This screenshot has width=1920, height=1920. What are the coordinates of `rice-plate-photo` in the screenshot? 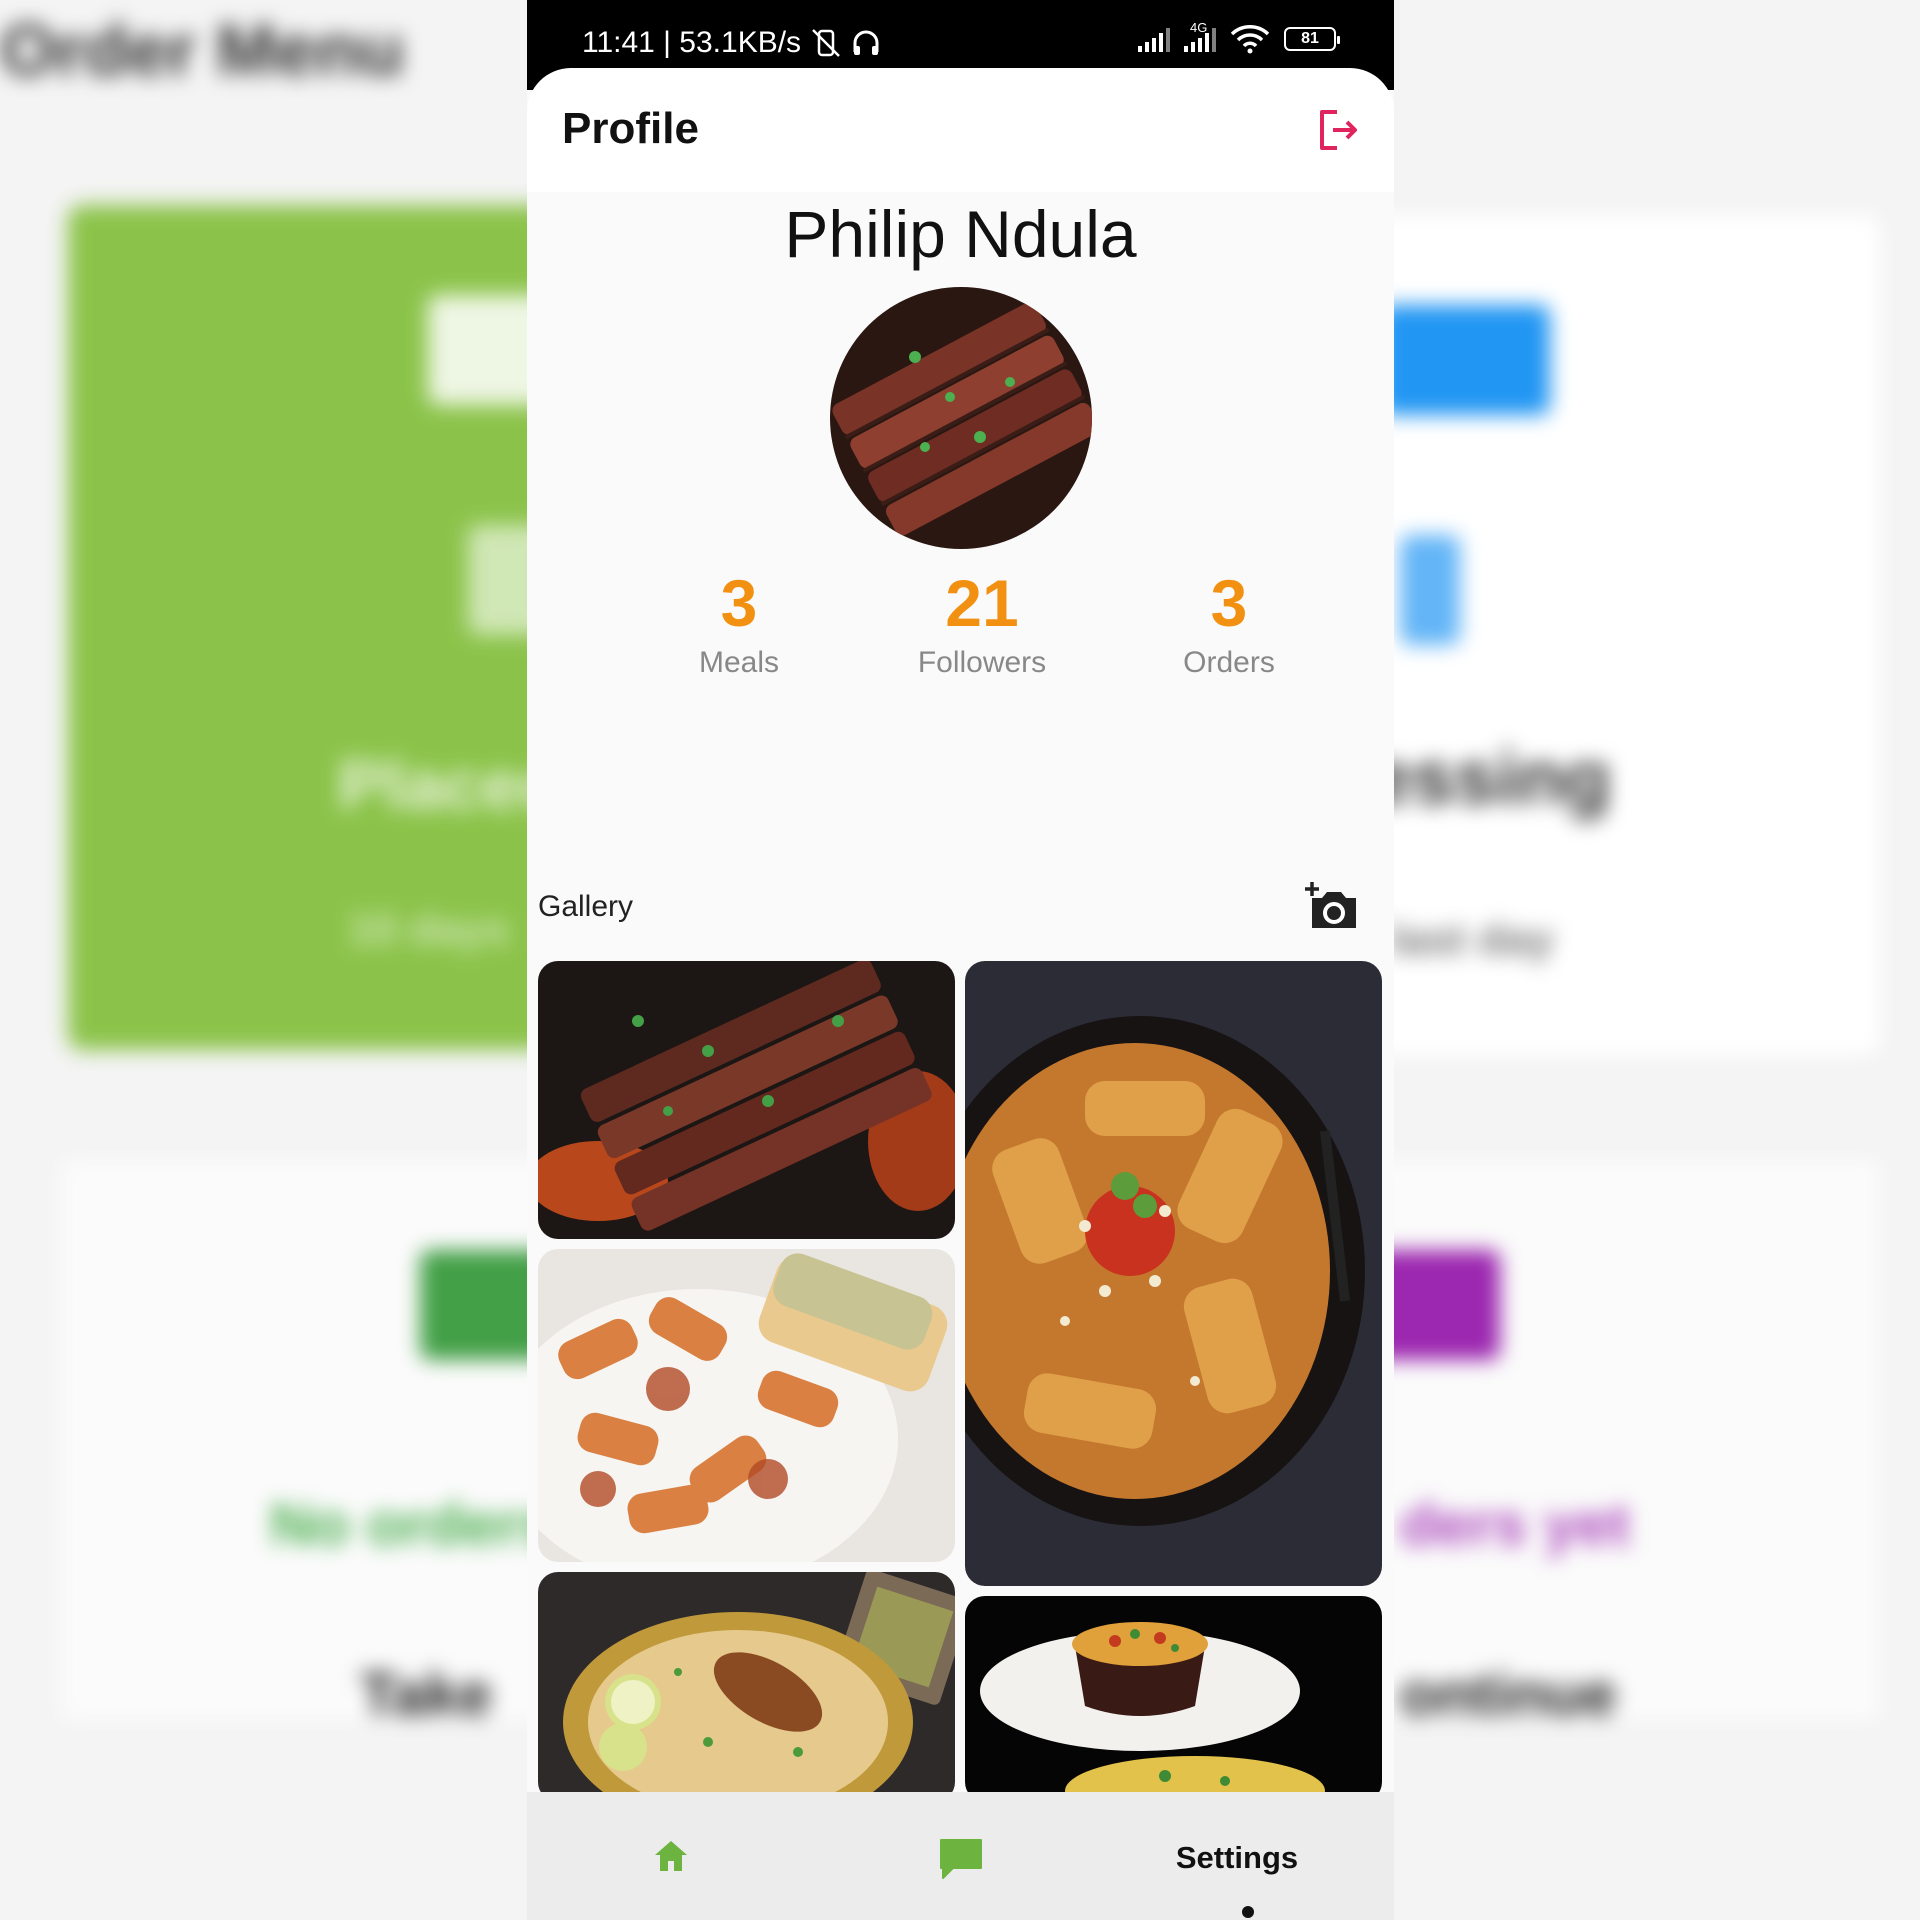 It's located at (1173, 1699).